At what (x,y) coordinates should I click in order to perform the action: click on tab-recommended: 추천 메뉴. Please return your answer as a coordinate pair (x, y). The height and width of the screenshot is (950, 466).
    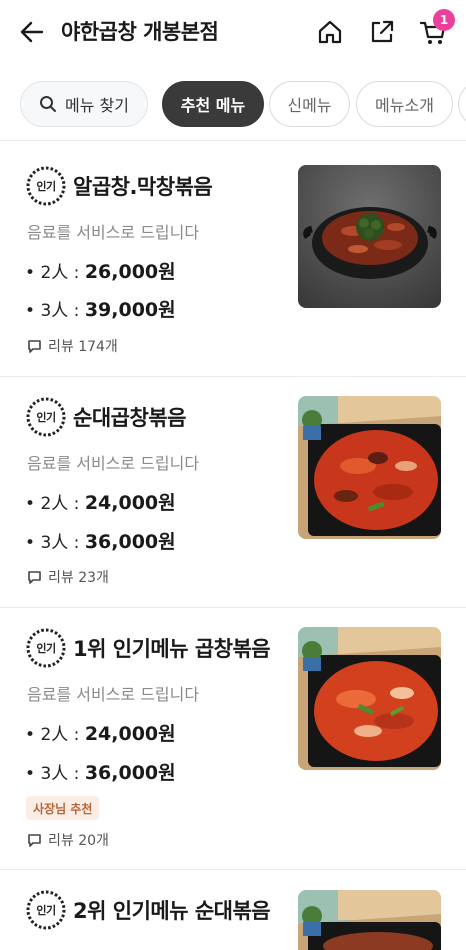
    Looking at the image, I should click on (213, 104).